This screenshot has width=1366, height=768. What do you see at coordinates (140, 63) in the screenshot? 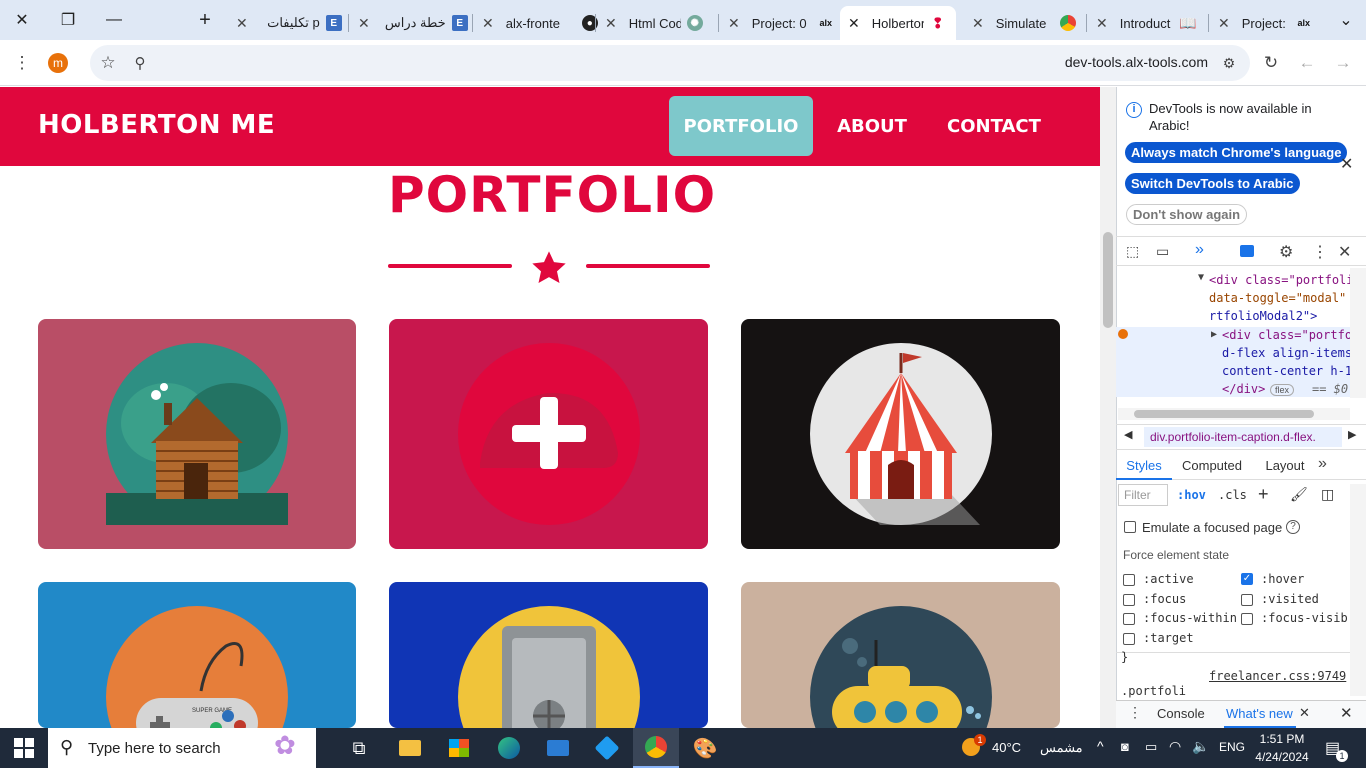
I see `zoom-search-button: ⚲` at bounding box center [140, 63].